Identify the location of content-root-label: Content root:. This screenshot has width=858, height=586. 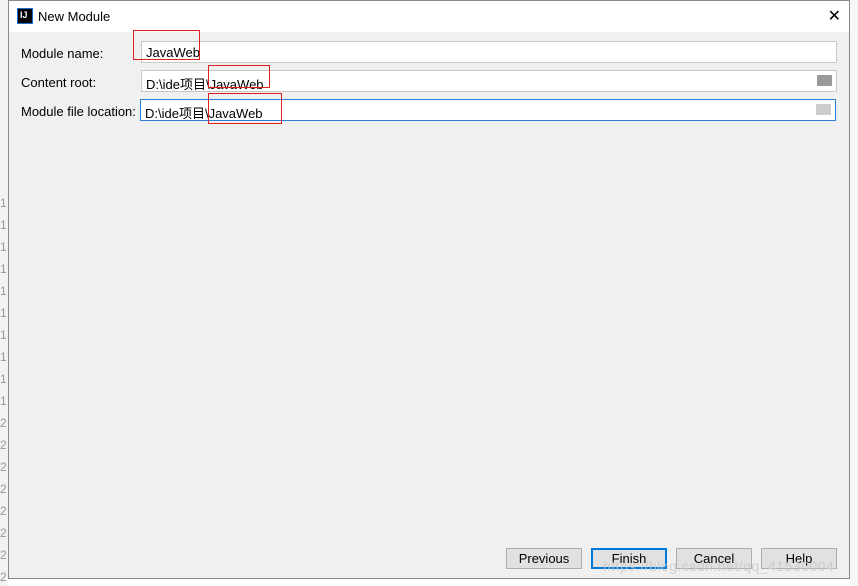
(59, 82).